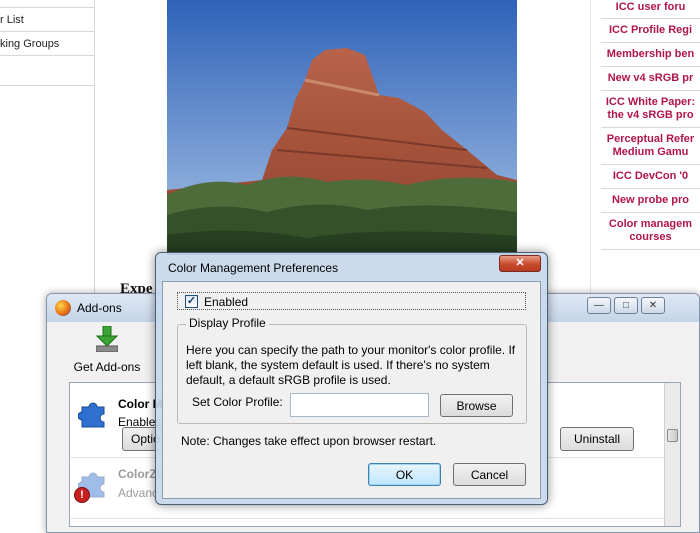 This screenshot has width=700, height=533. What do you see at coordinates (107, 339) in the screenshot?
I see `download-arrow-icon` at bounding box center [107, 339].